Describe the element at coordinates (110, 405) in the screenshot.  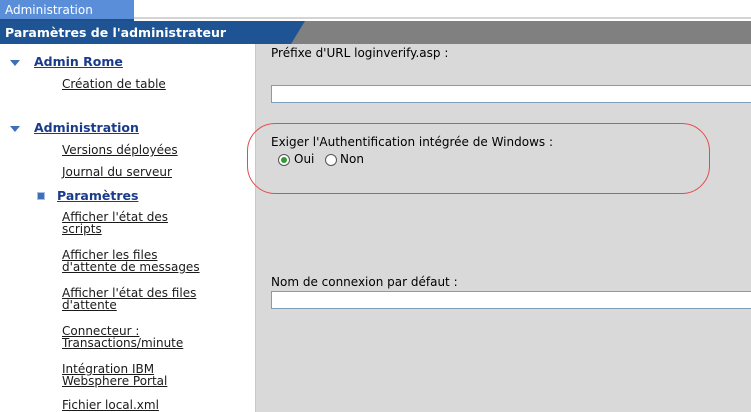
I see `sidebar-item-fichier-local-xml: Fichier local.xml` at that location.